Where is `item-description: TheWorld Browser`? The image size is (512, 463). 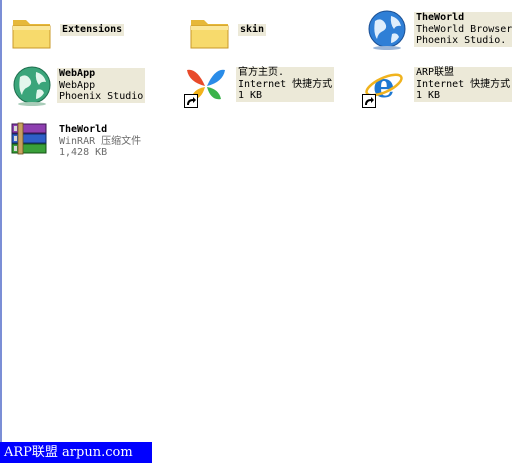 item-description: TheWorld Browser is located at coordinates (463, 29).